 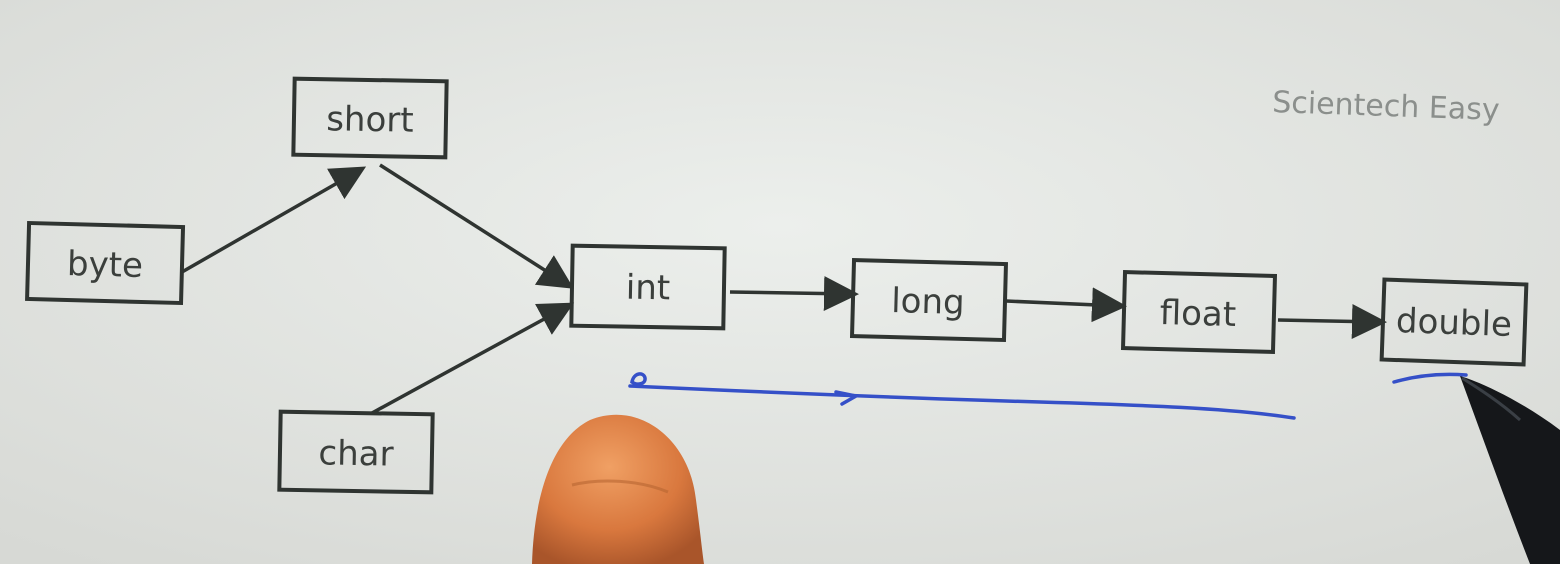 I want to click on node-char-label: char, so click(x=356, y=453).